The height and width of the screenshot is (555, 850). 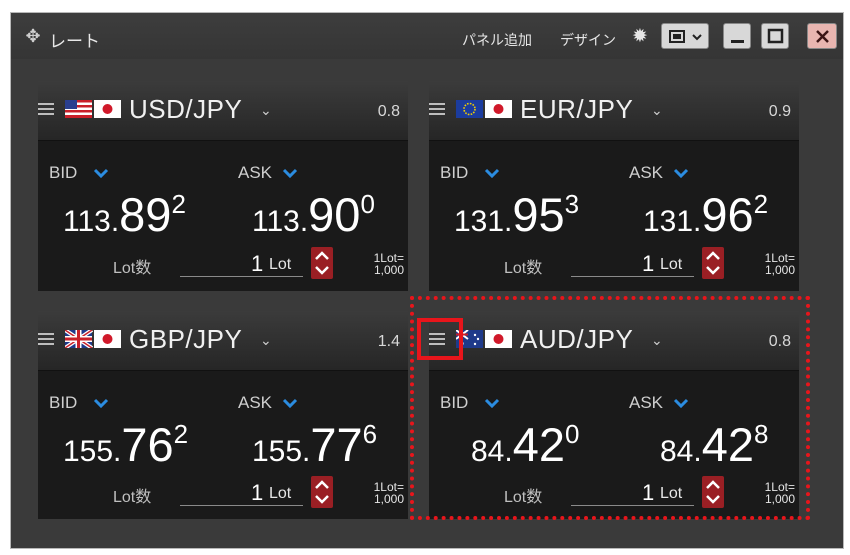 I want to click on currency-pair-selector: USD/JPY, so click(x=185, y=109).